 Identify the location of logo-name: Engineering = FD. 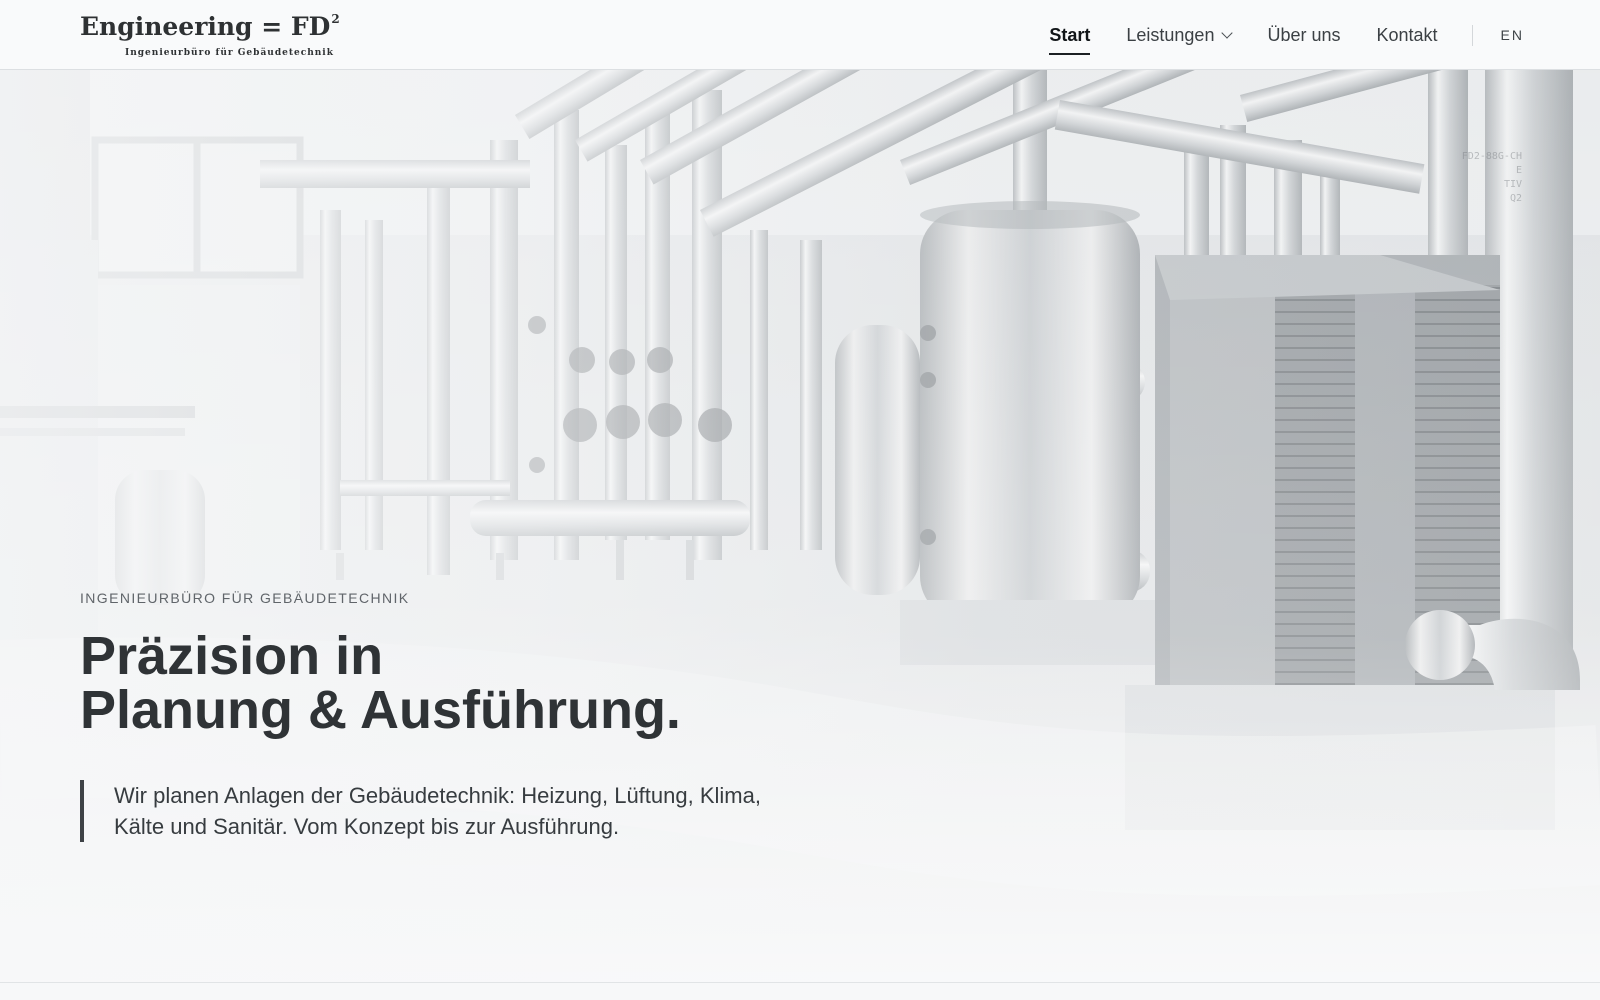
(205, 26).